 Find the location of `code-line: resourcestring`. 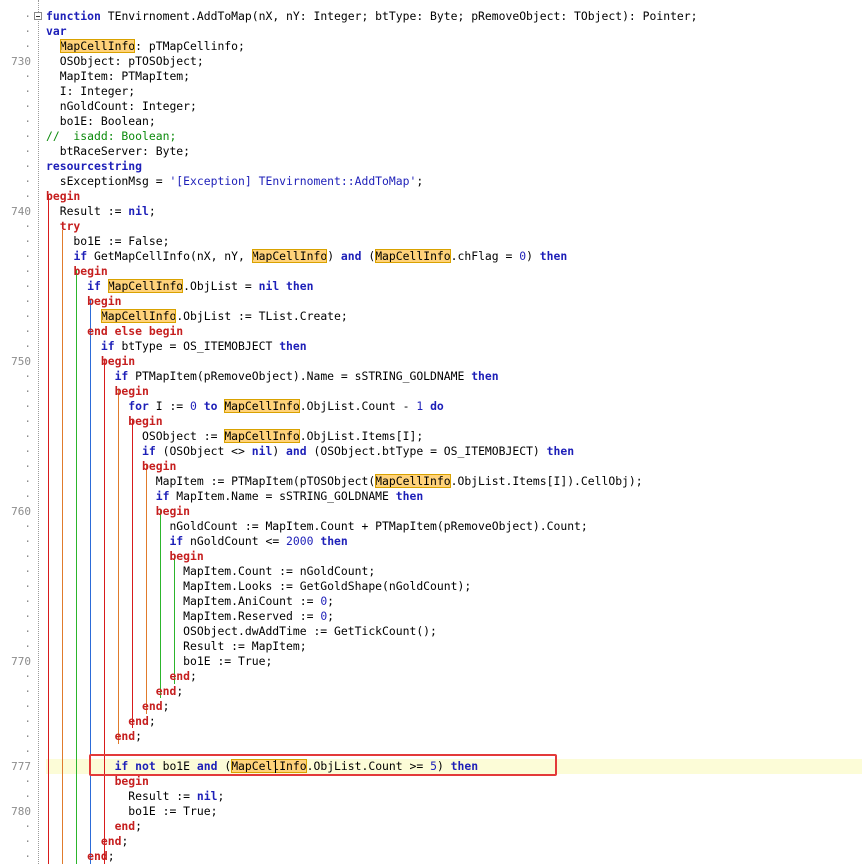

code-line: resourcestring is located at coordinates (94, 166).